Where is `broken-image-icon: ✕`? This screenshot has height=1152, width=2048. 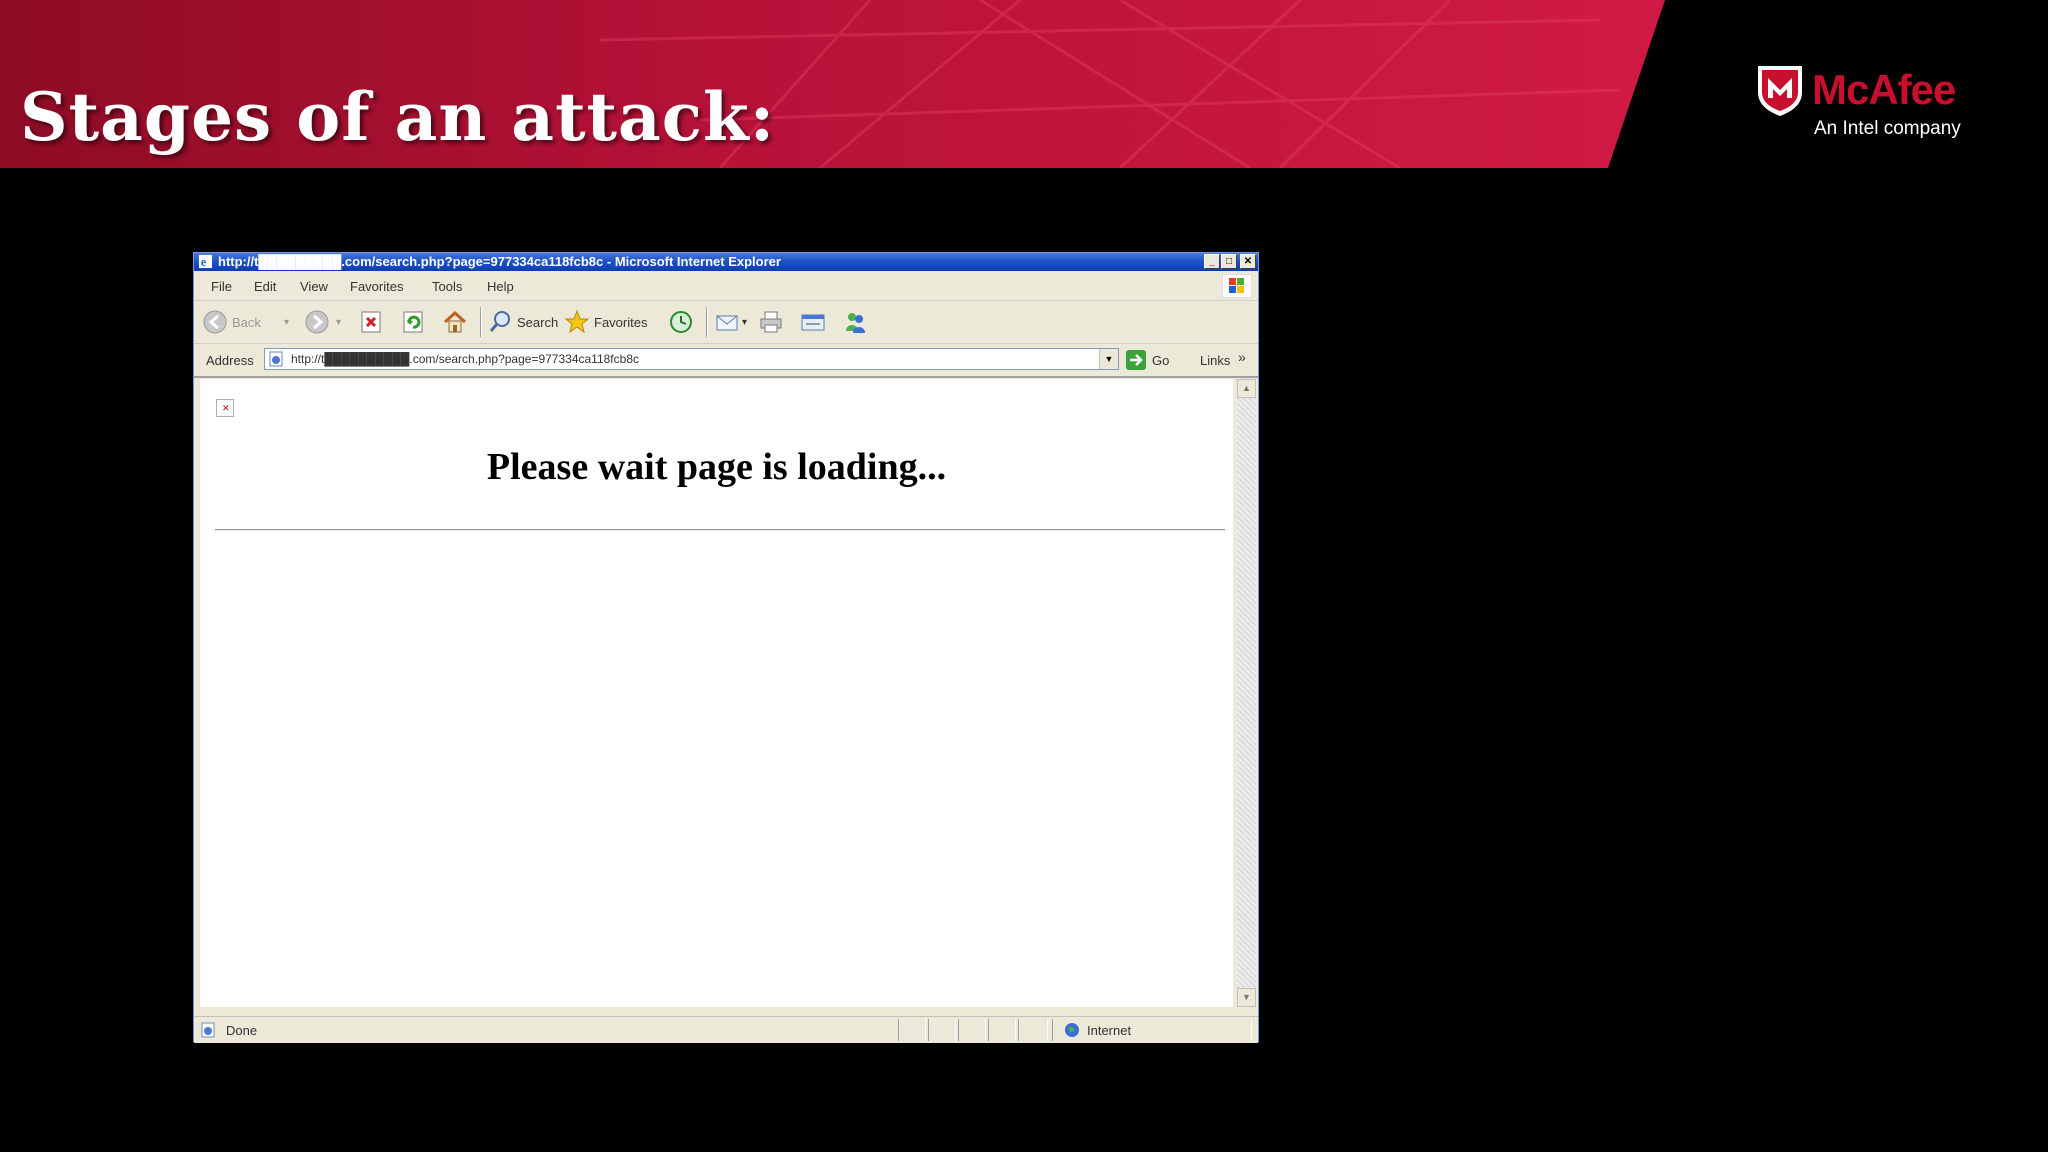 broken-image-icon: ✕ is located at coordinates (225, 408).